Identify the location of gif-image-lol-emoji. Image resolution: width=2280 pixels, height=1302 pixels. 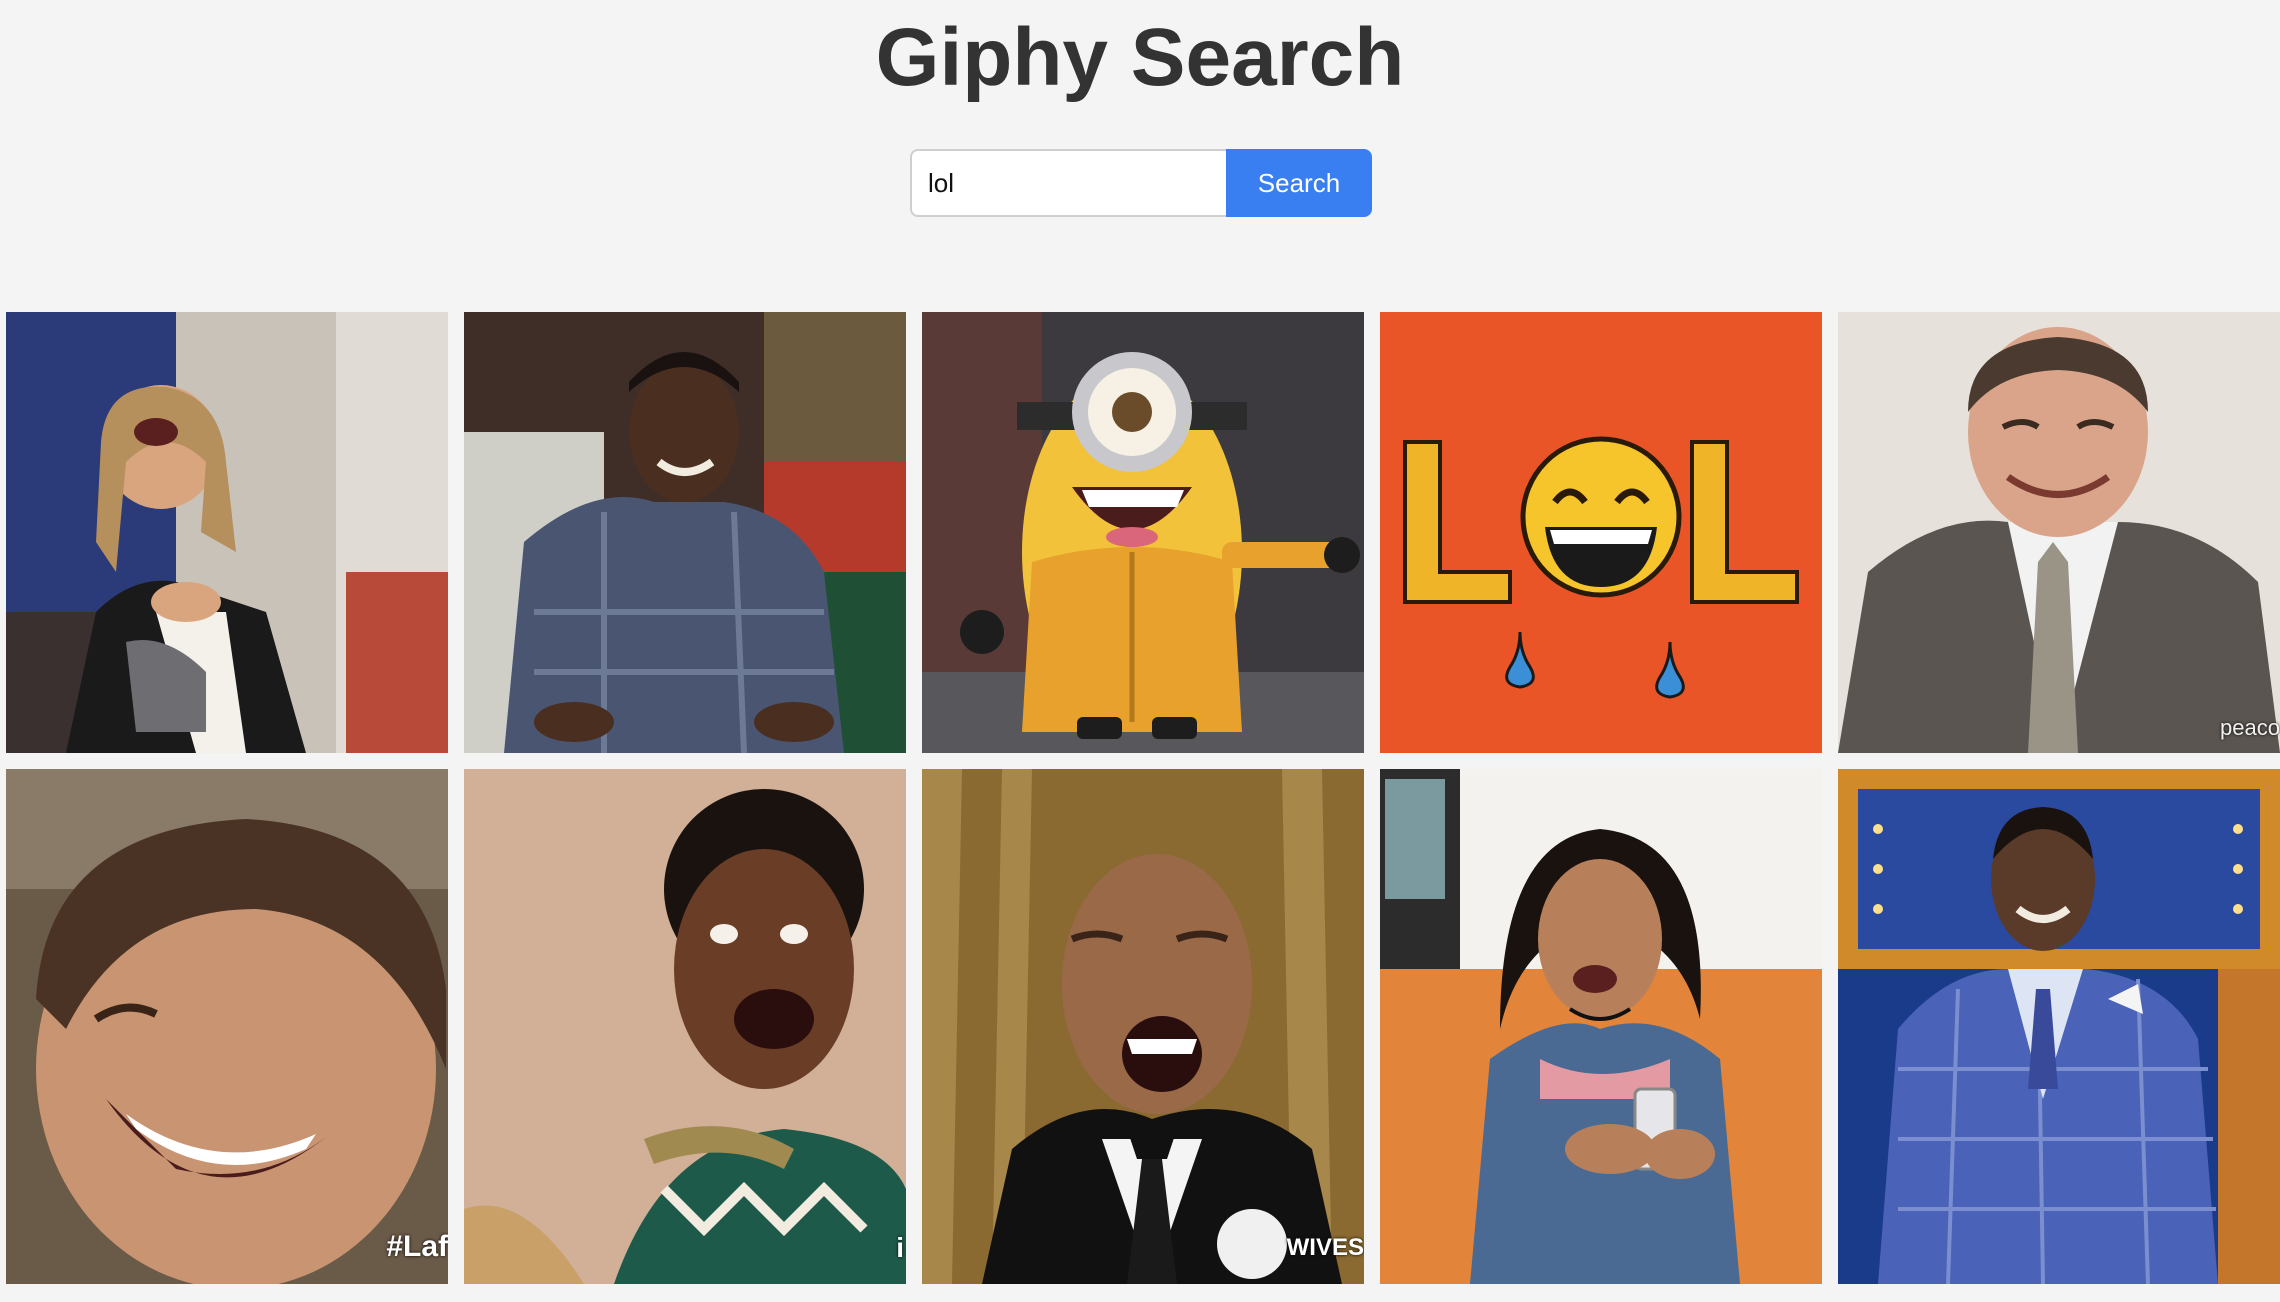
(1601, 532).